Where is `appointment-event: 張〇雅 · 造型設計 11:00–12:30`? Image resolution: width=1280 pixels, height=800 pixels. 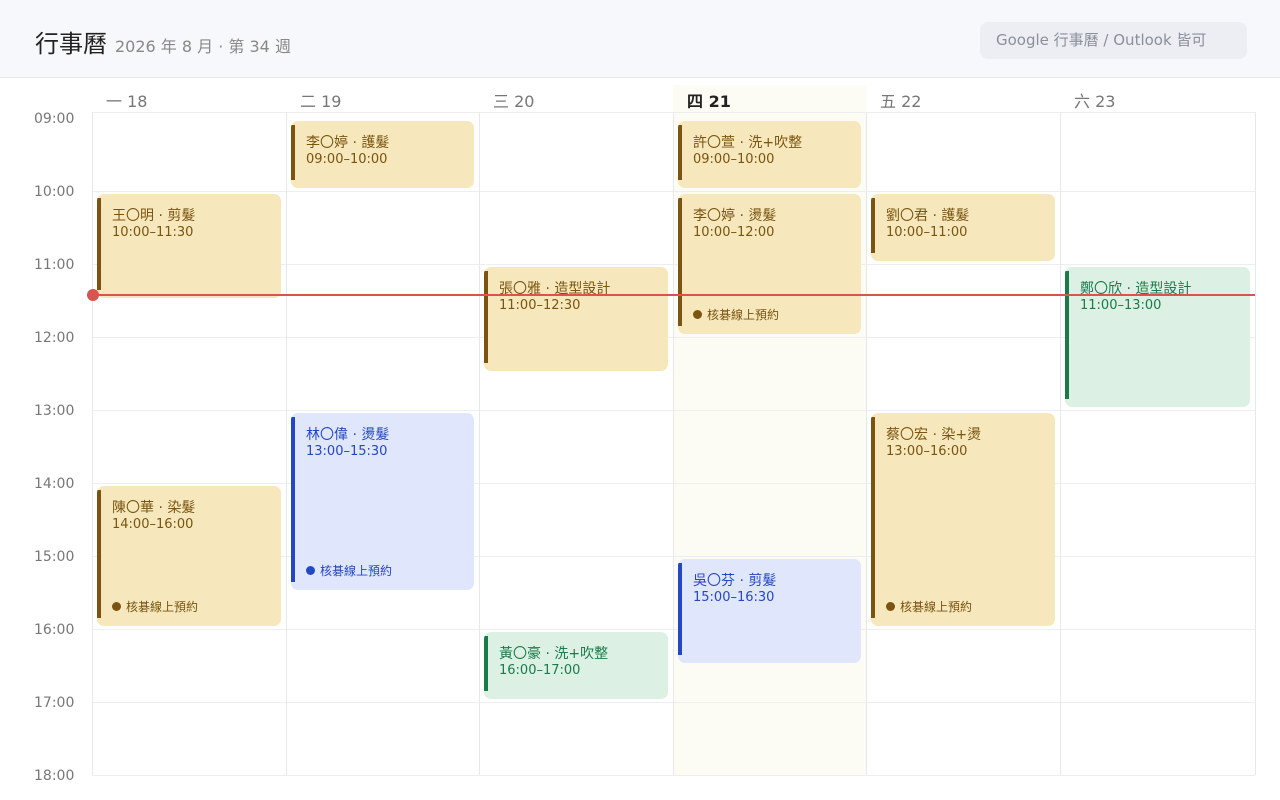
appointment-event: 張〇雅 · 造型設計 11:00–12:30 is located at coordinates (576, 319).